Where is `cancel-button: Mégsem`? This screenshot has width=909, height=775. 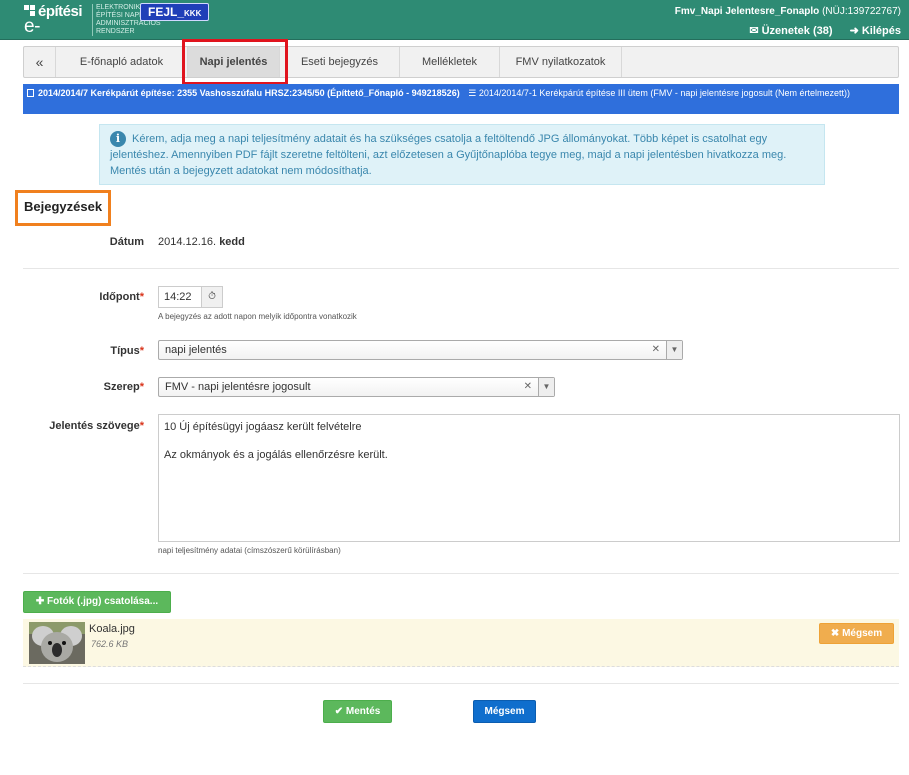 cancel-button: Mégsem is located at coordinates (504, 711).